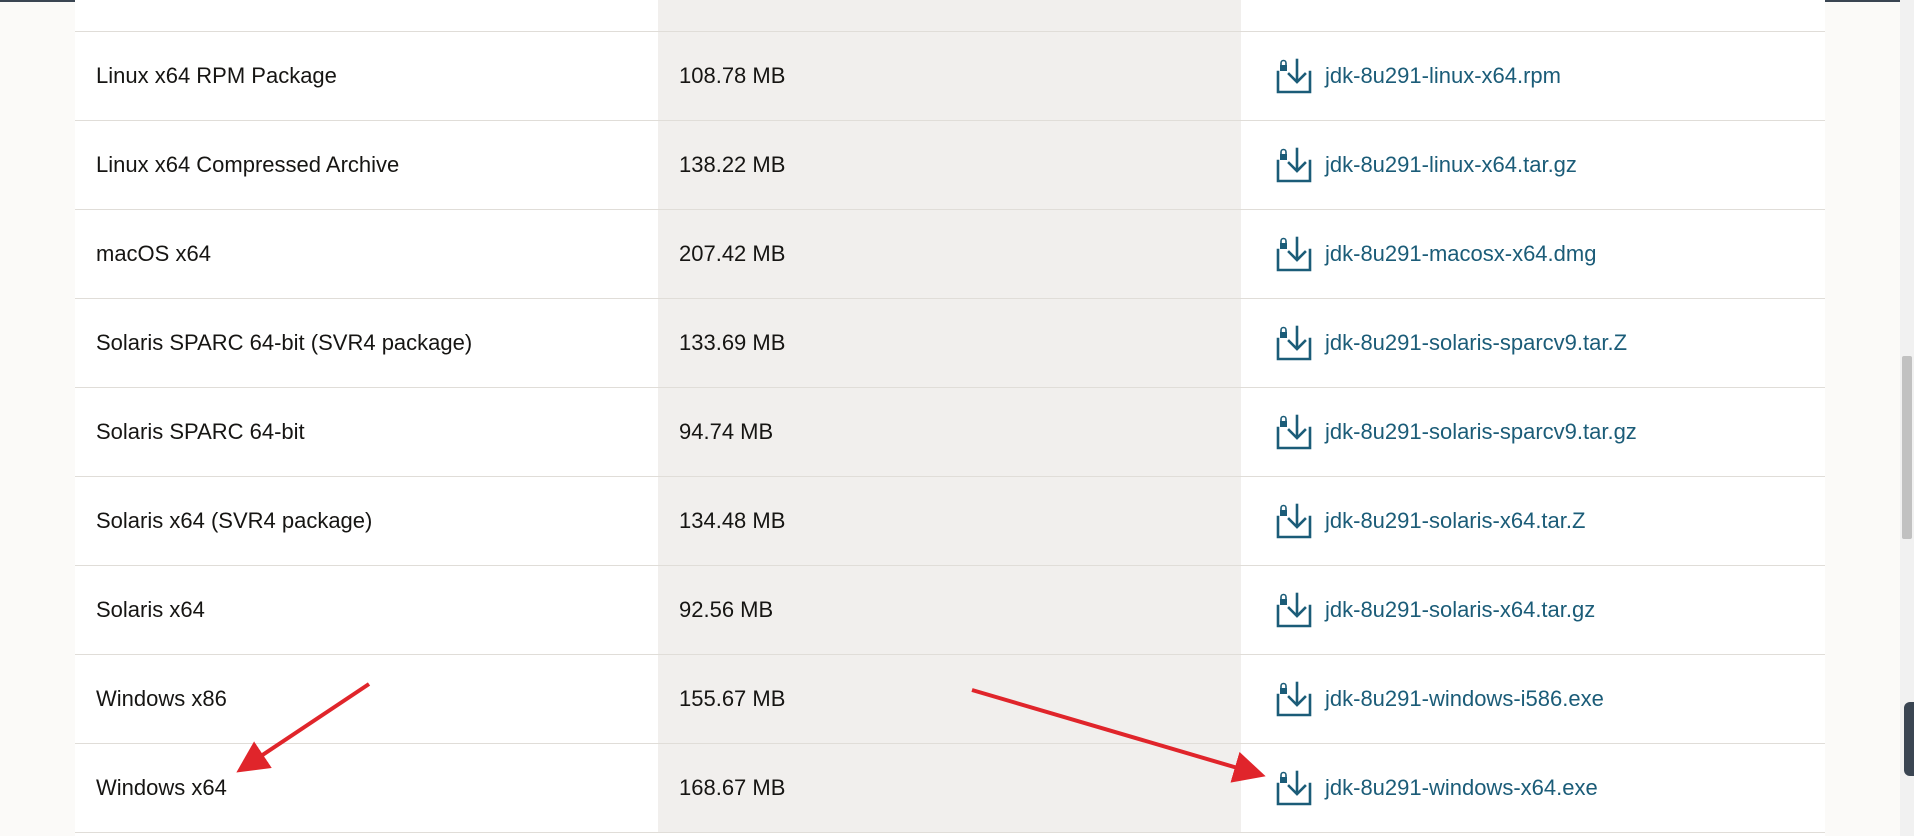 The height and width of the screenshot is (836, 1914). I want to click on download-cell: jdk-8u291-linux-x64.tar.gz, so click(1533, 165).